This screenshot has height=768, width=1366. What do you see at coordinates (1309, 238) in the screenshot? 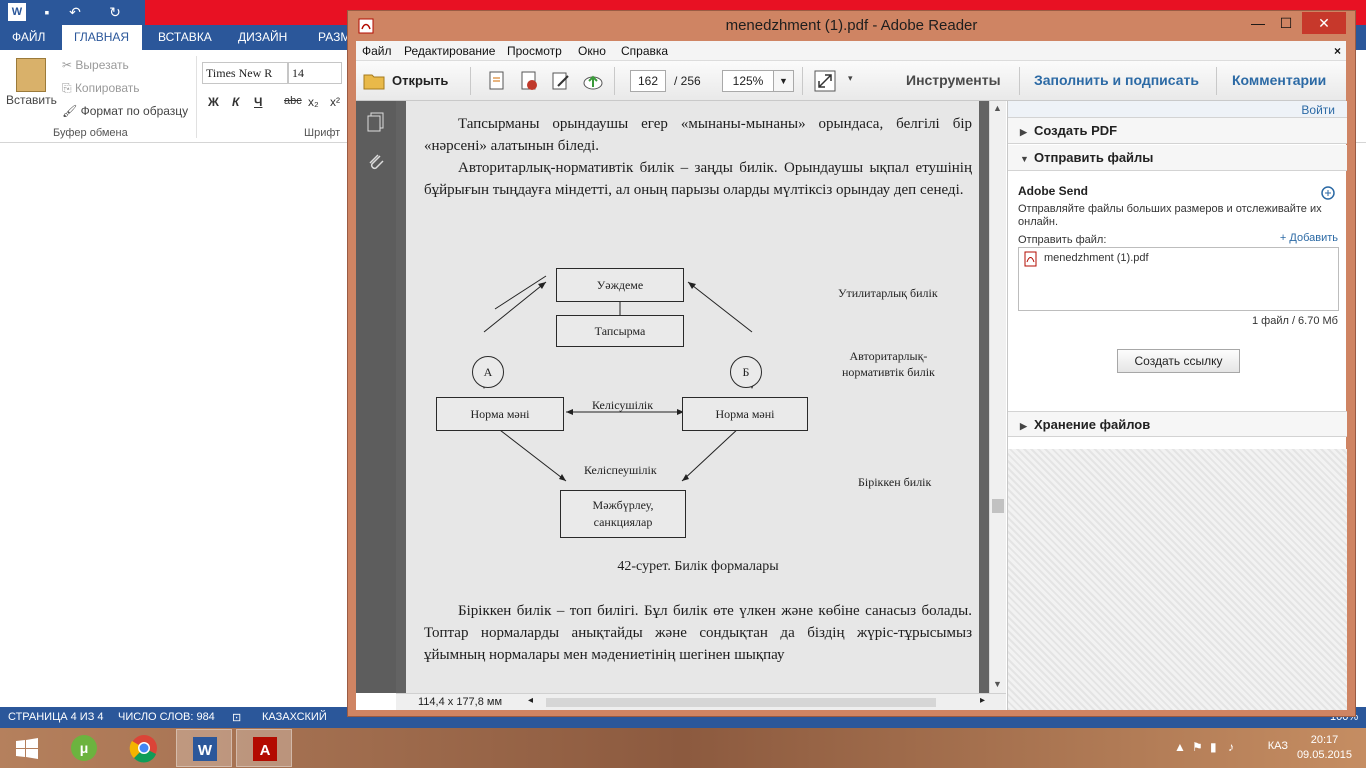
I see `add-file-link: + Добавить` at bounding box center [1309, 238].